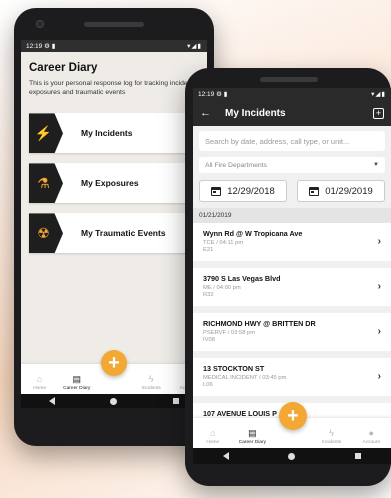  I want to click on page-title: My Incidents, so click(255, 113).